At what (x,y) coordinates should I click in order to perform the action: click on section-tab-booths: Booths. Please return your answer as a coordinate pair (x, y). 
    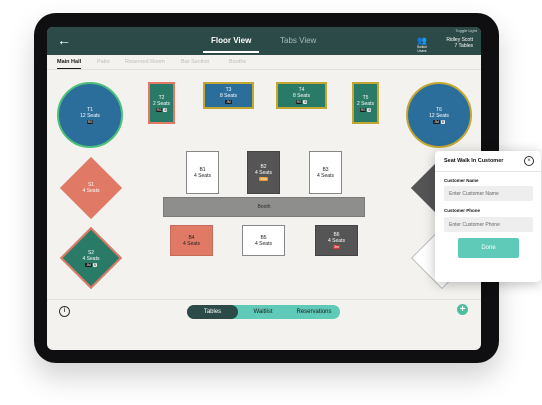
    Looking at the image, I should click on (237, 62).